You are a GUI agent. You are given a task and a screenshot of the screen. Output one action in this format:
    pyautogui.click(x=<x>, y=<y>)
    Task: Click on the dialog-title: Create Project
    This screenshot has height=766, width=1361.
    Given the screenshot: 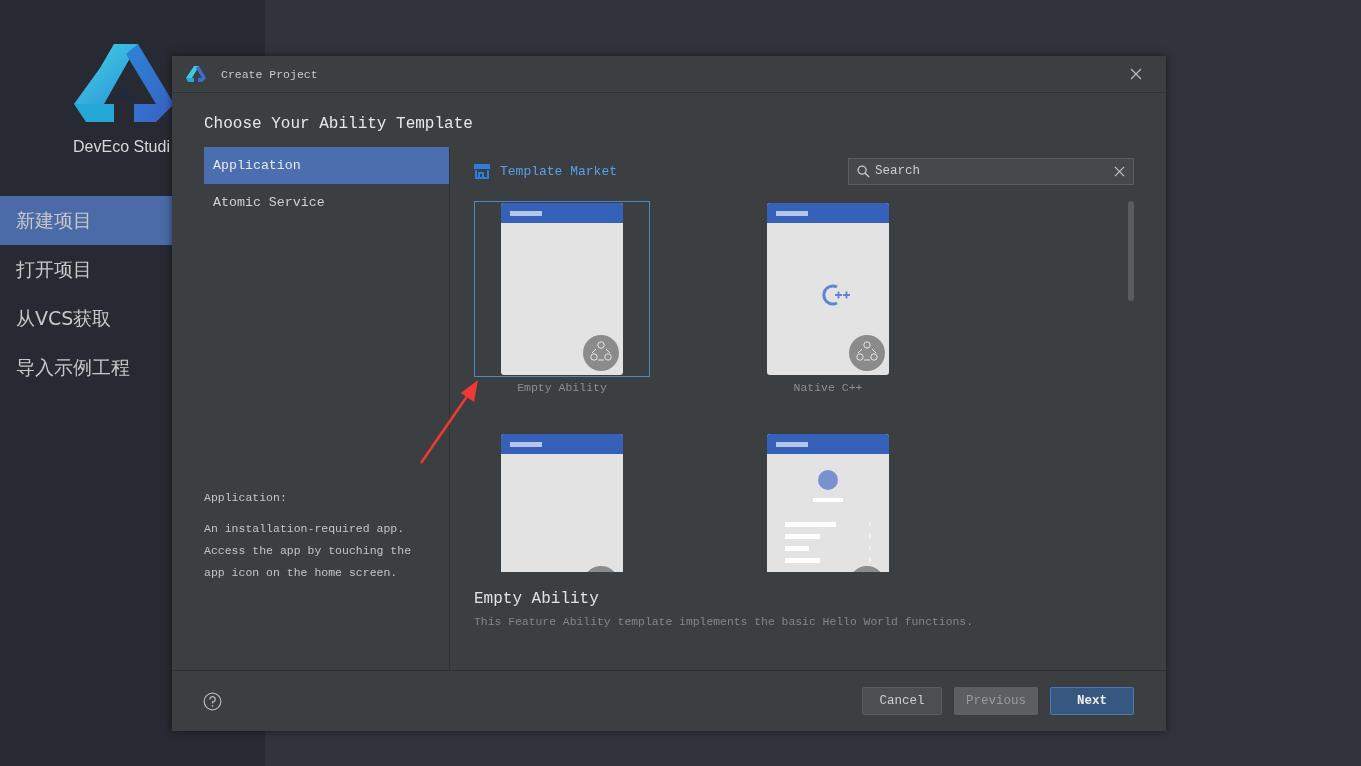 What is the action you would take?
    pyautogui.click(x=270, y=74)
    